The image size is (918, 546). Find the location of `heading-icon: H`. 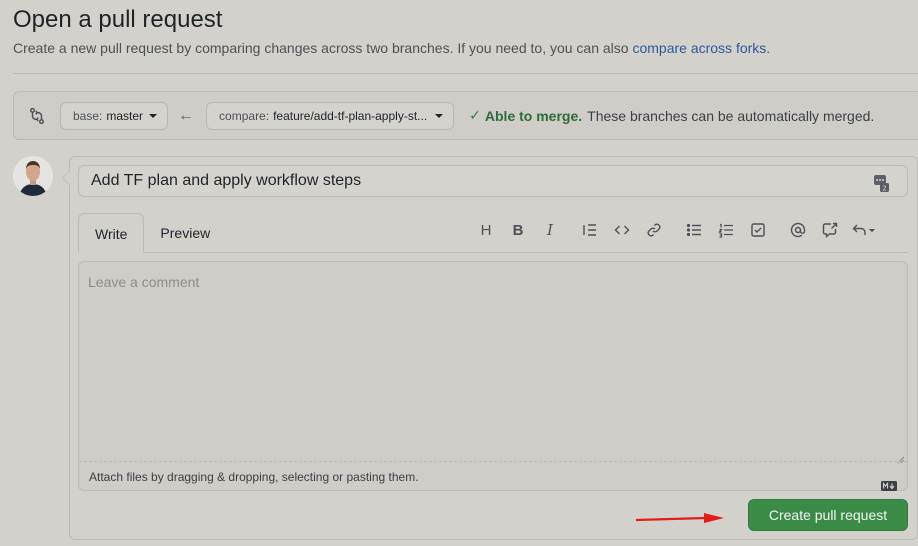

heading-icon: H is located at coordinates (486, 230).